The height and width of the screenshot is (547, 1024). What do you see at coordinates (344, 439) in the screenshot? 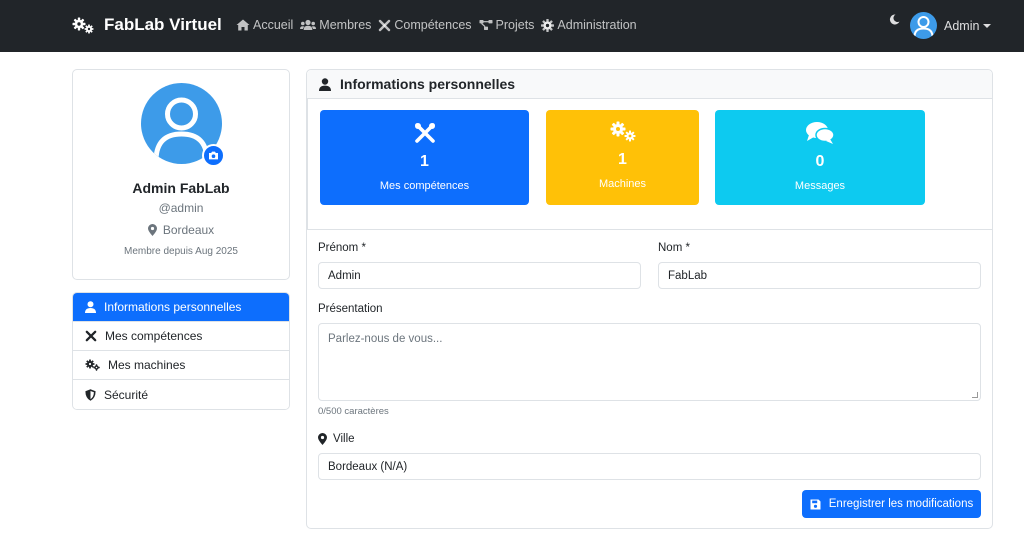
I see `ville-label: Ville` at bounding box center [344, 439].